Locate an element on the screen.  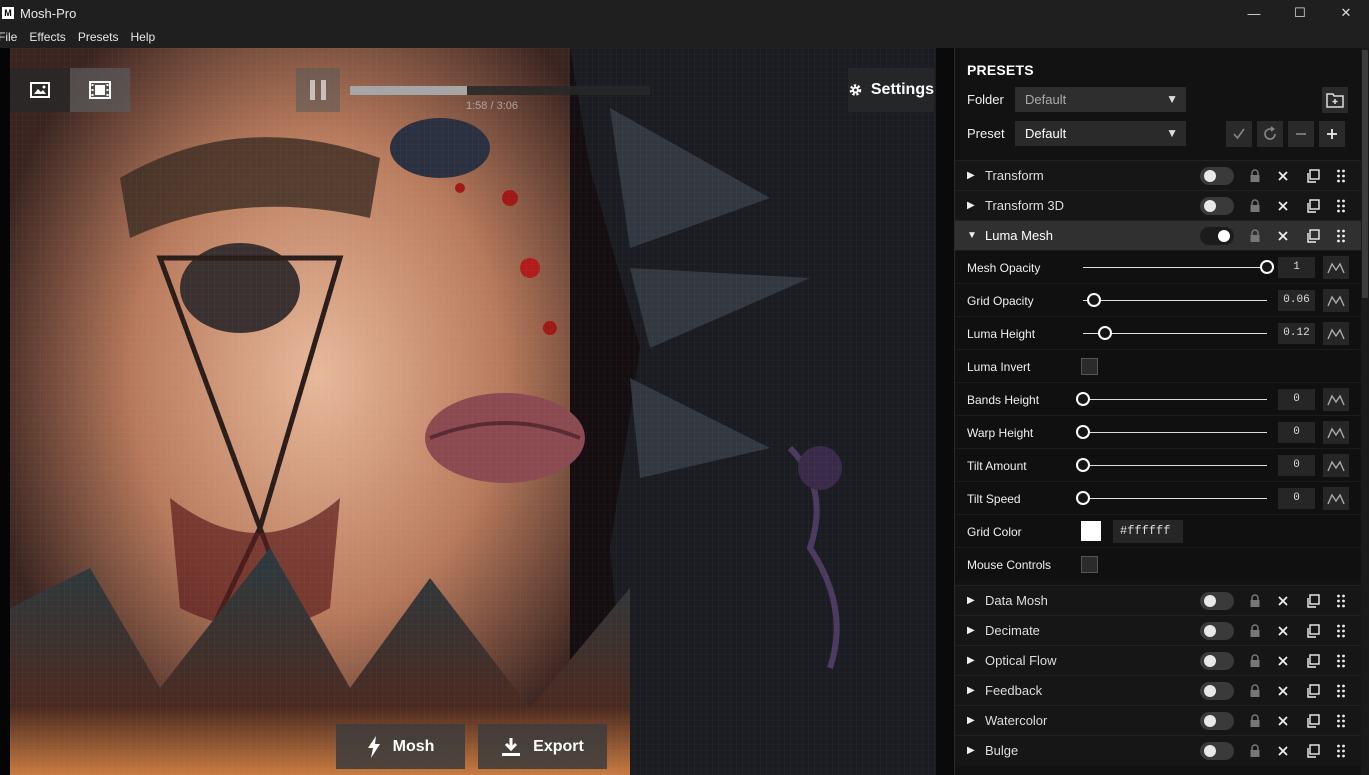
add-preset-button is located at coordinates (1332, 134).